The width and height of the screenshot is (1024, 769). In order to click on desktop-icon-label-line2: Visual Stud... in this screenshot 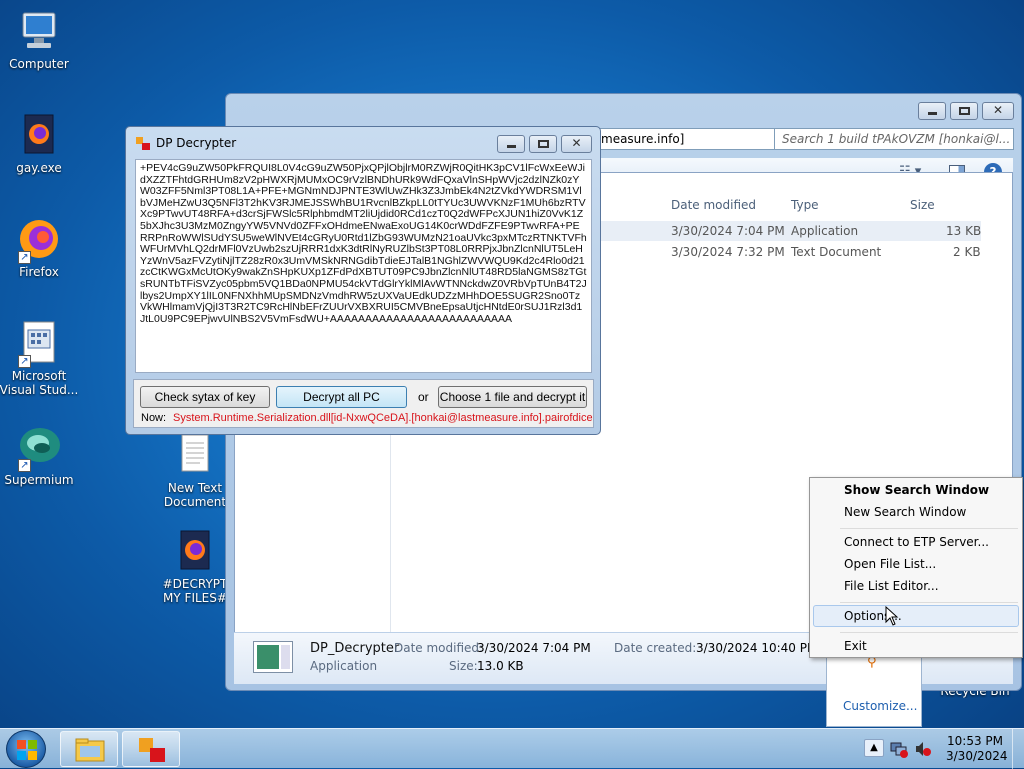, I will do `click(39, 390)`.